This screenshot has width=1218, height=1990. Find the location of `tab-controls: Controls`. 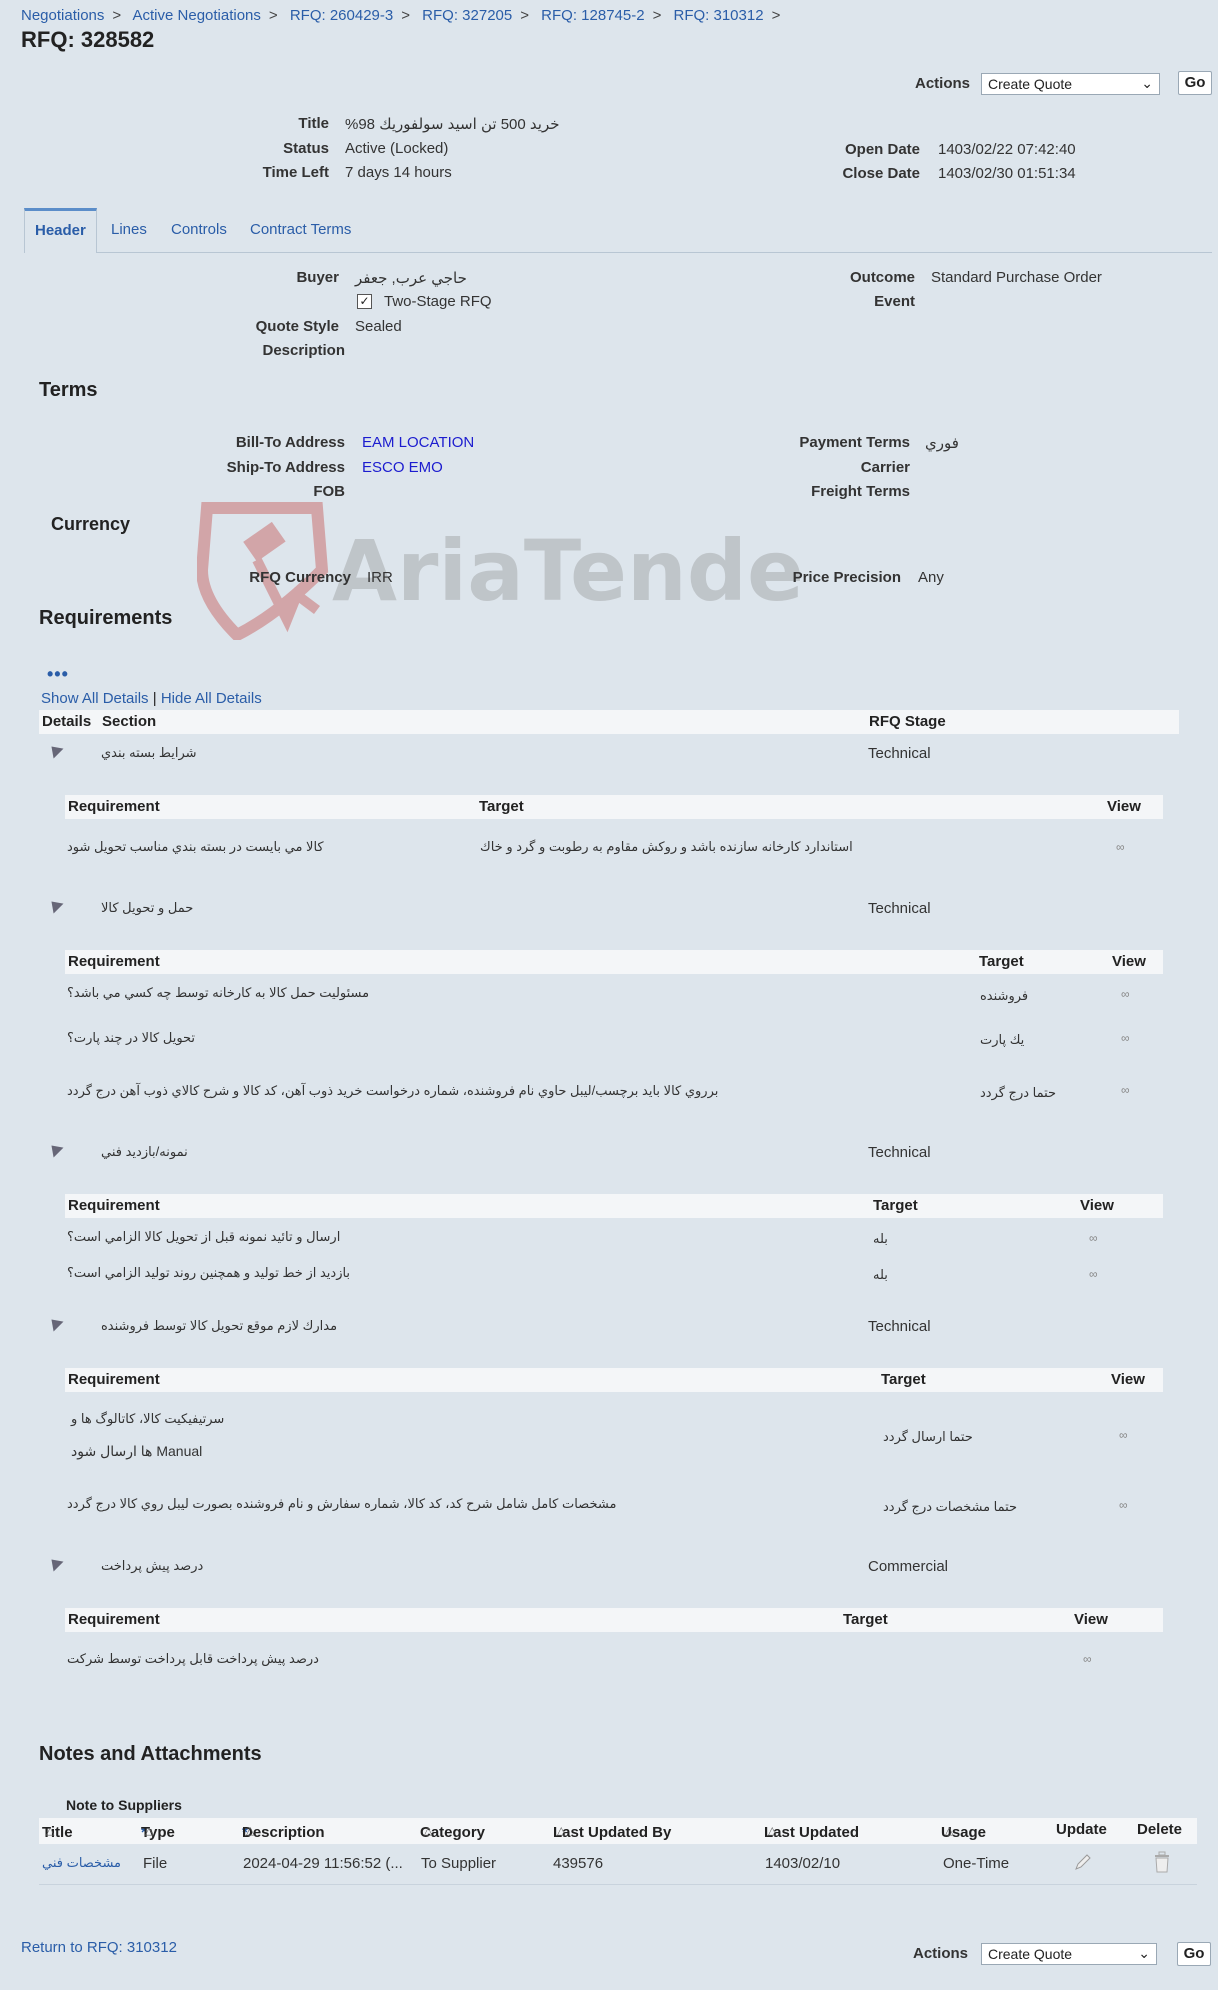

tab-controls: Controls is located at coordinates (199, 230).